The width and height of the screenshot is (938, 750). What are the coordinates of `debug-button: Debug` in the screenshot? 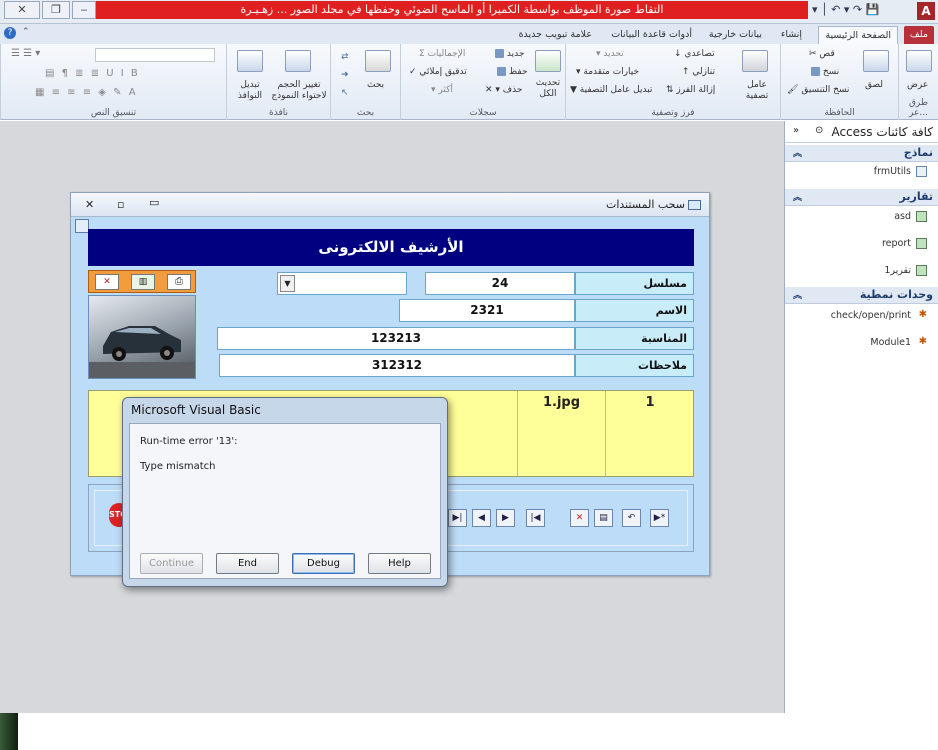 It's located at (323, 563).